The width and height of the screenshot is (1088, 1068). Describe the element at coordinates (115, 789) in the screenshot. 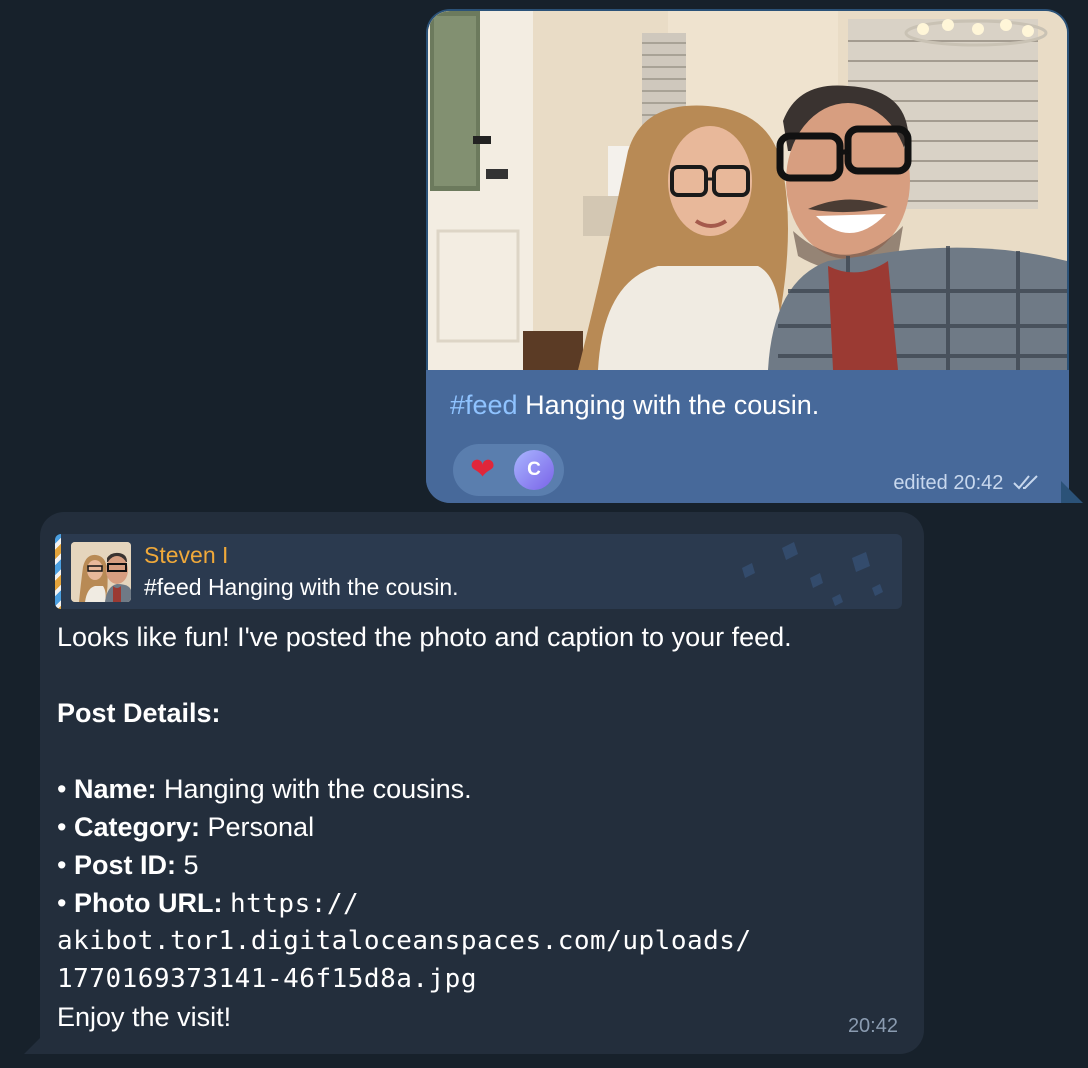

I see `detail-label: Name:` at that location.